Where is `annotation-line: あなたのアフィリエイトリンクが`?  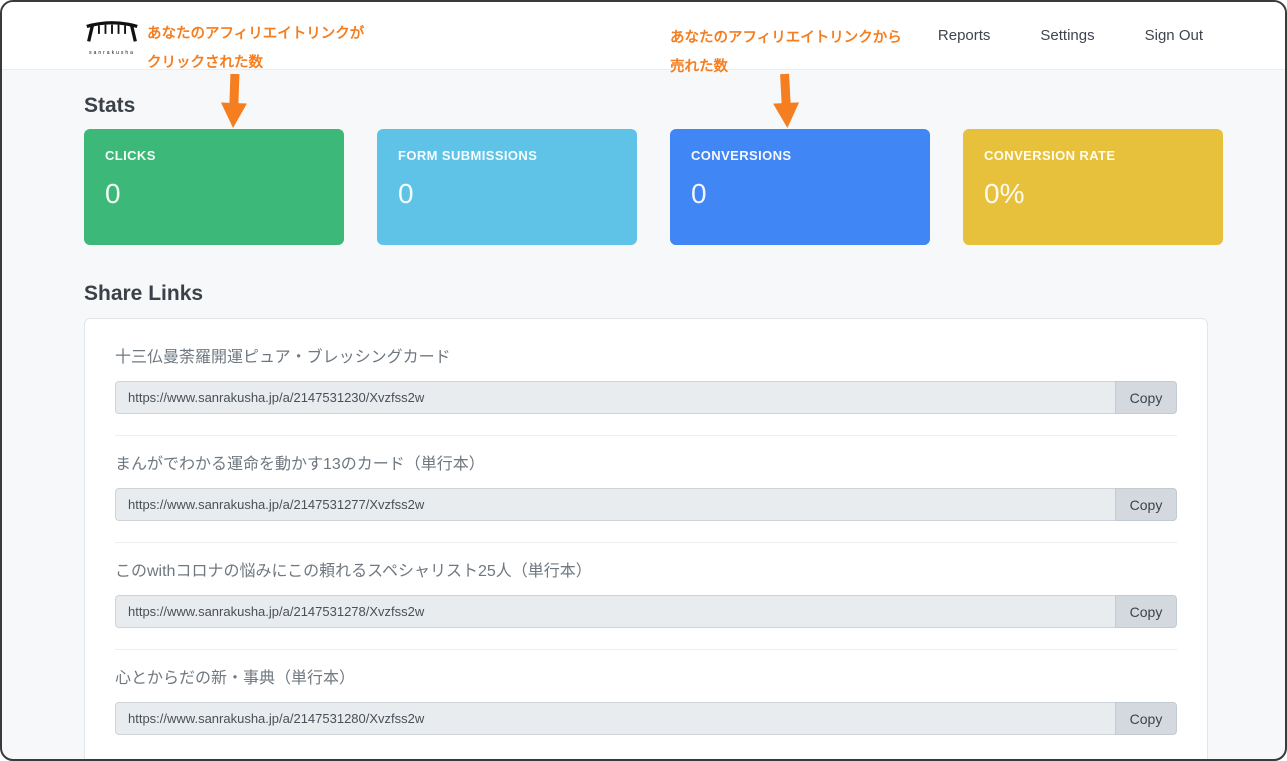 annotation-line: あなたのアフィリエイトリンクが is located at coordinates (256, 34).